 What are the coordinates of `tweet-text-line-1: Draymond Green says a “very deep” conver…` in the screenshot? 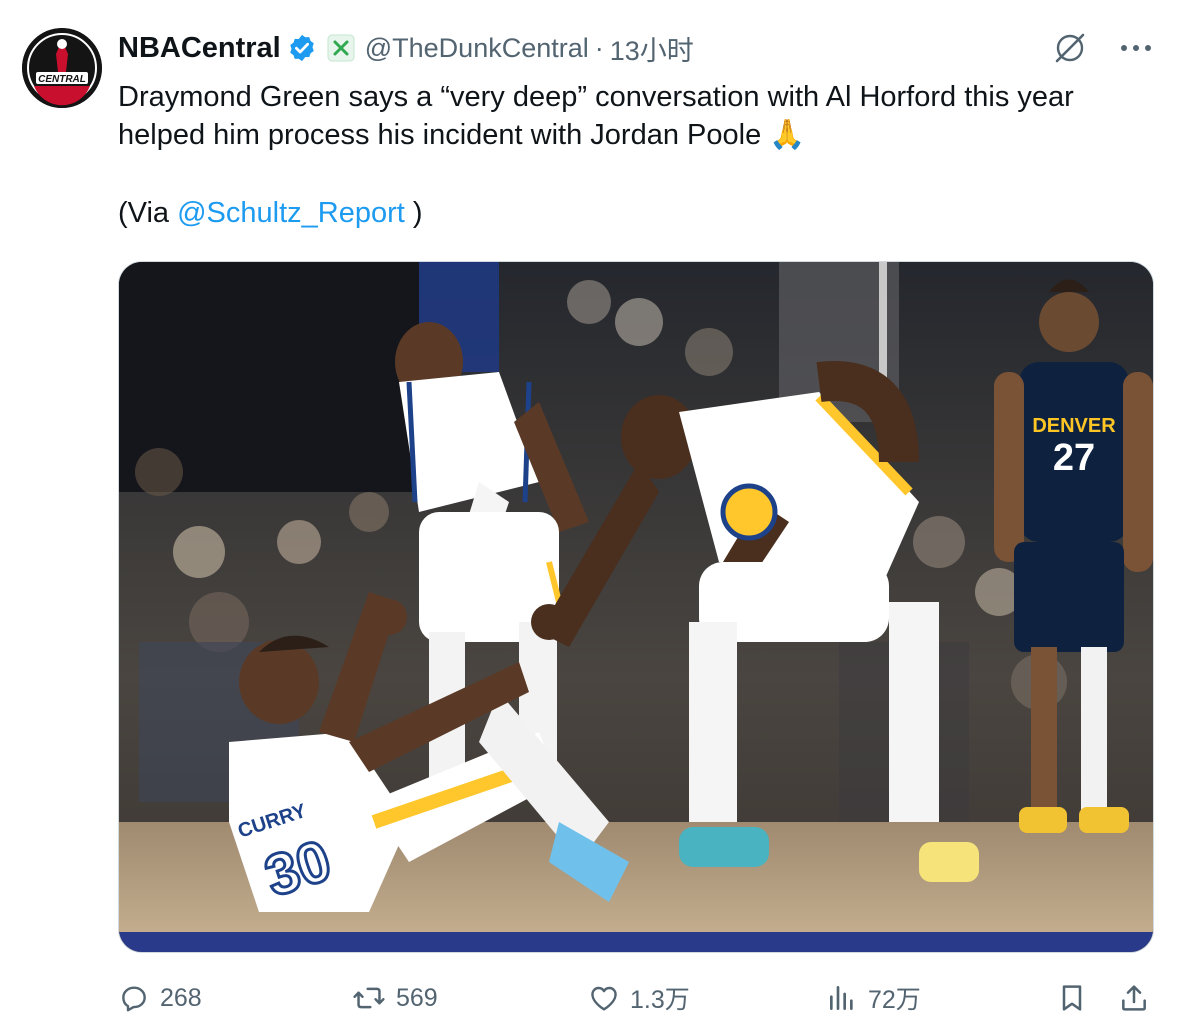 It's located at (596, 97).